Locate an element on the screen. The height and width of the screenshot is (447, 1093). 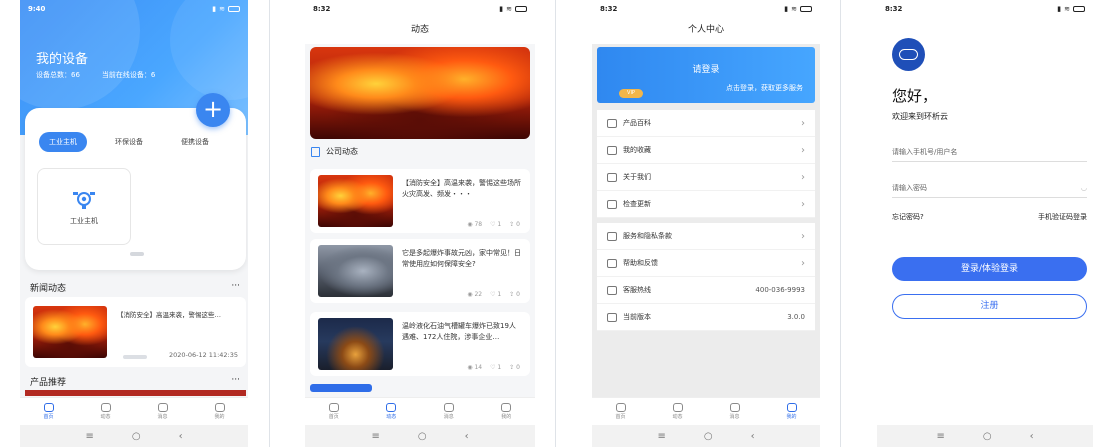
status-bar: 9:40 ▮ ≋ is located at coordinates (134, 9).